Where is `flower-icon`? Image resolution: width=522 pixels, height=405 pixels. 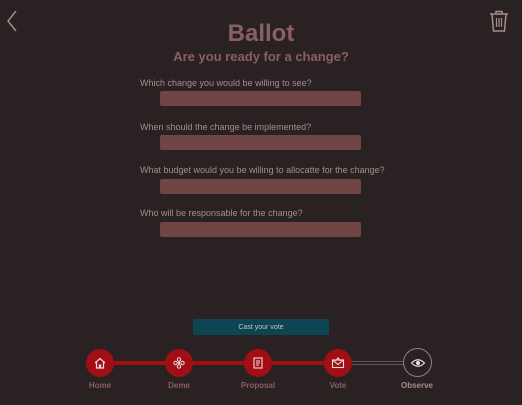 flower-icon is located at coordinates (179, 363).